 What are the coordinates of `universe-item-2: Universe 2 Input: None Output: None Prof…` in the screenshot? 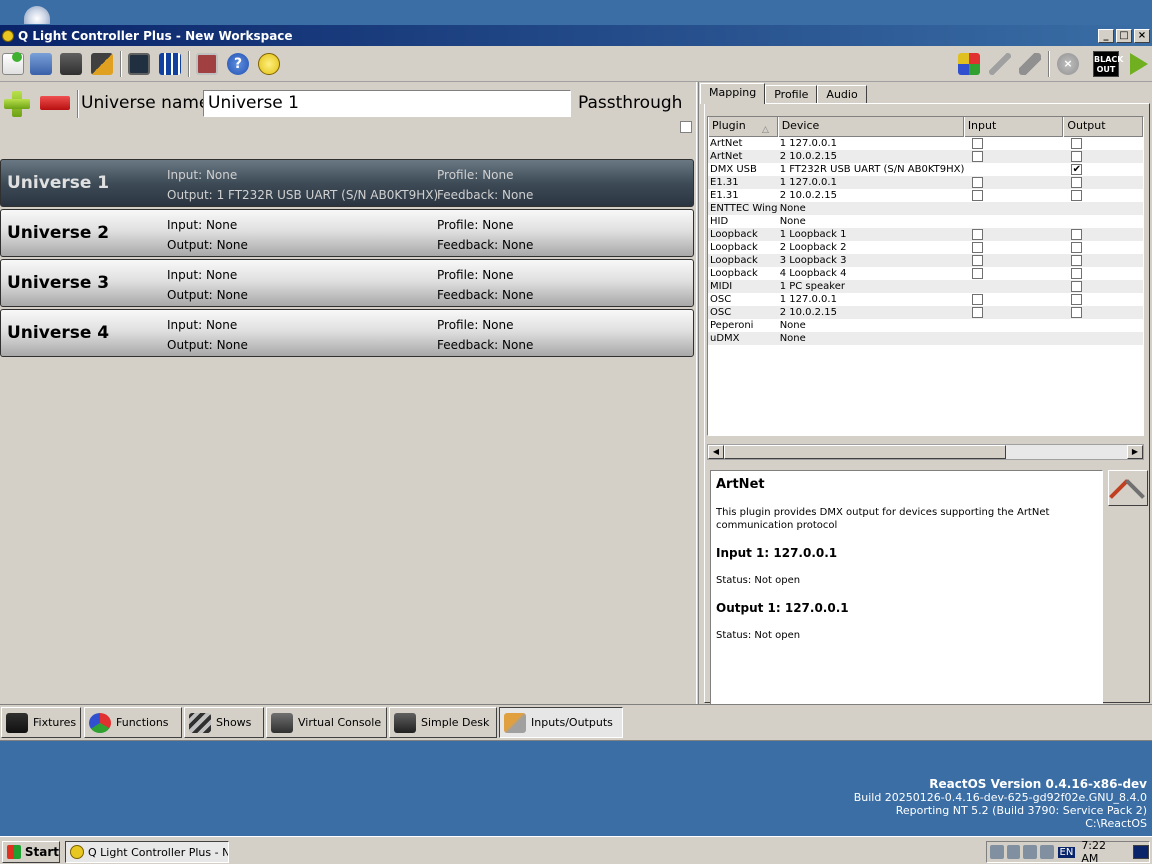 It's located at (347, 233).